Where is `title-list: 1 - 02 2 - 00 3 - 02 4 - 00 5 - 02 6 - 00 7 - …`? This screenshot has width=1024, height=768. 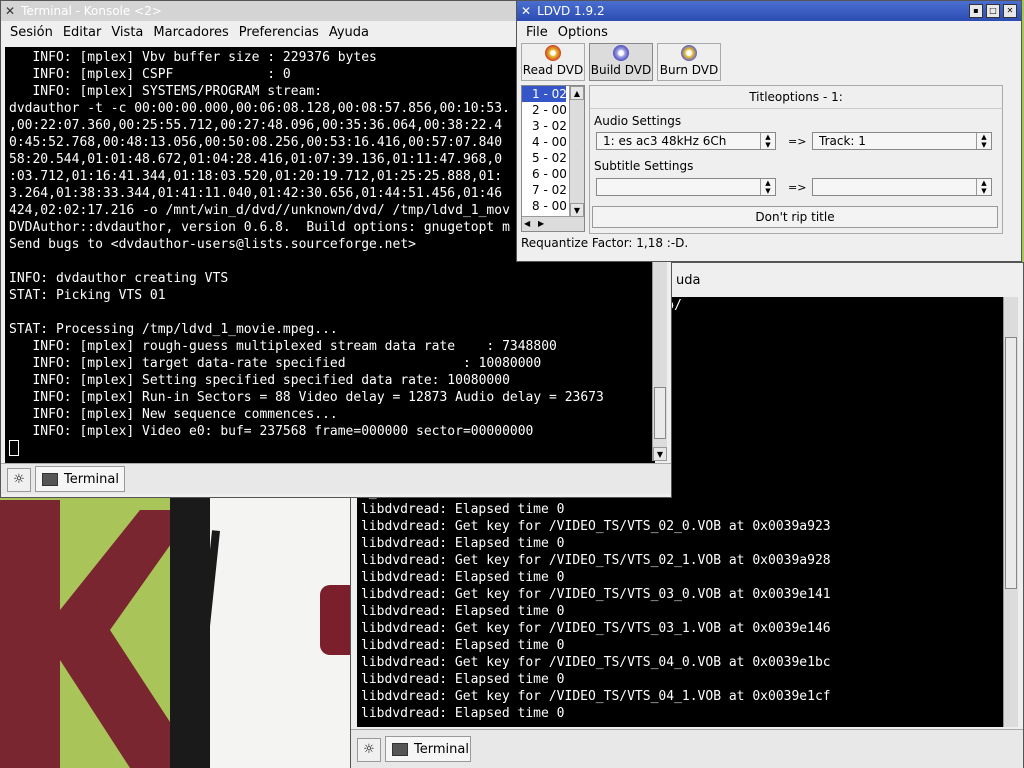 title-list: 1 - 02 2 - 00 3 - 02 4 - 00 5 - 02 6 - 00 7 - … is located at coordinates (553, 158).